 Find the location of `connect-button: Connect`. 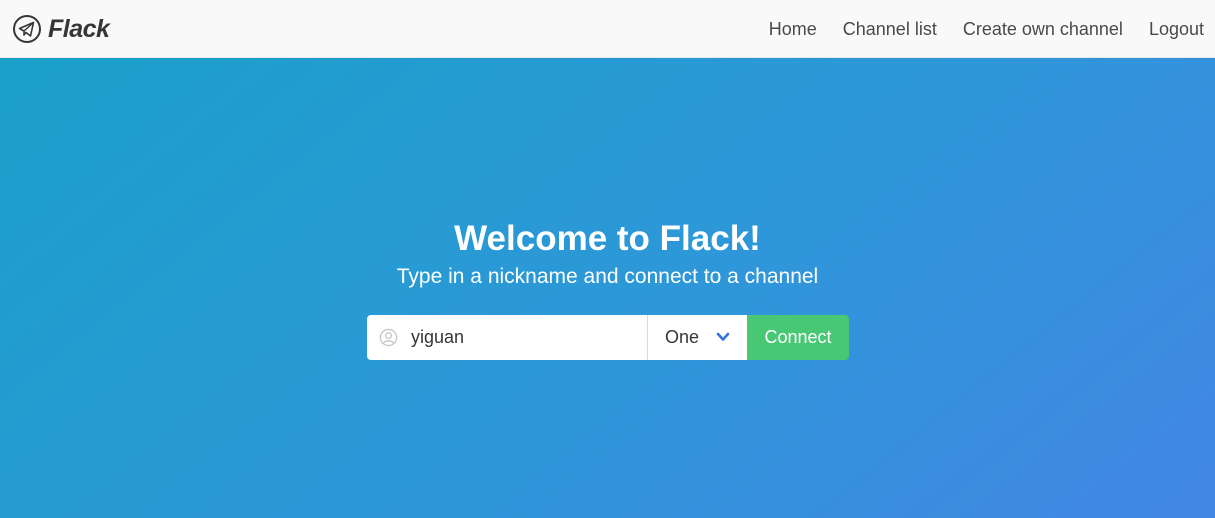

connect-button: Connect is located at coordinates (798, 337).